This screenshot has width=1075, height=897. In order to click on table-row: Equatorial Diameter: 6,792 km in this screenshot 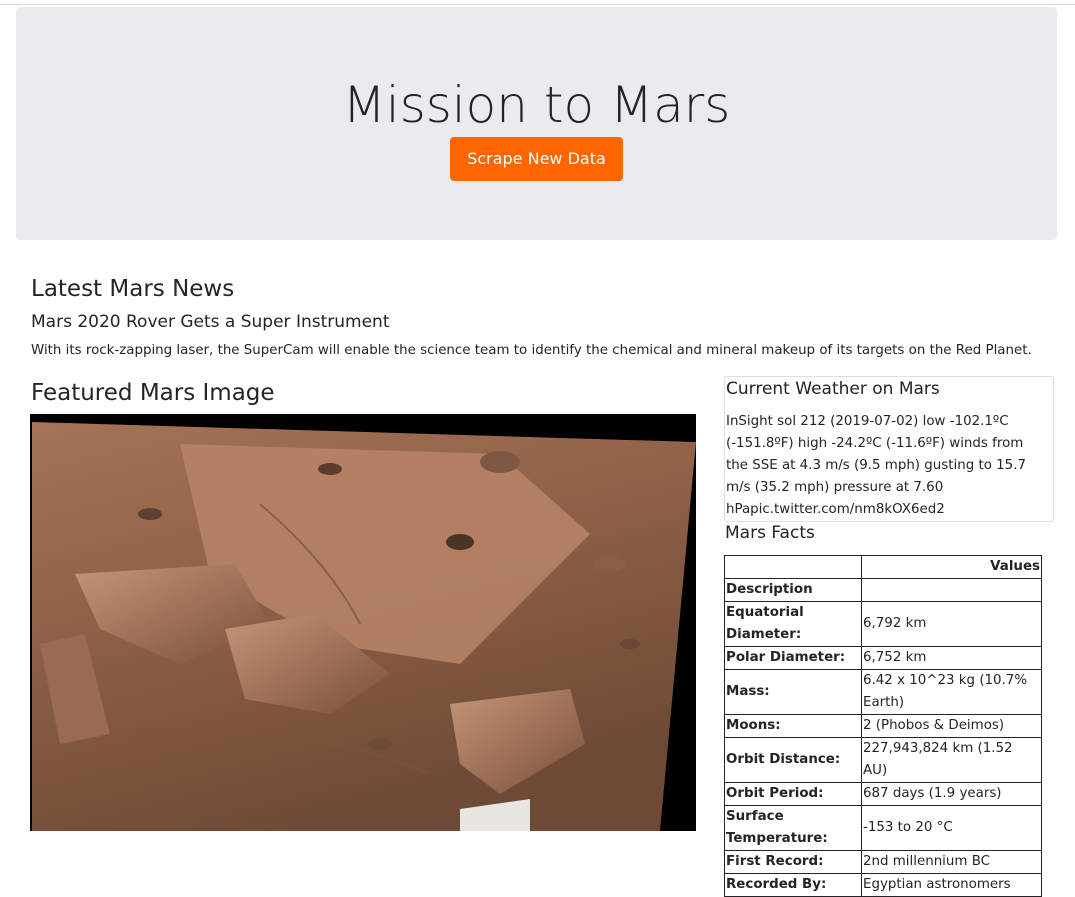, I will do `click(883, 624)`.